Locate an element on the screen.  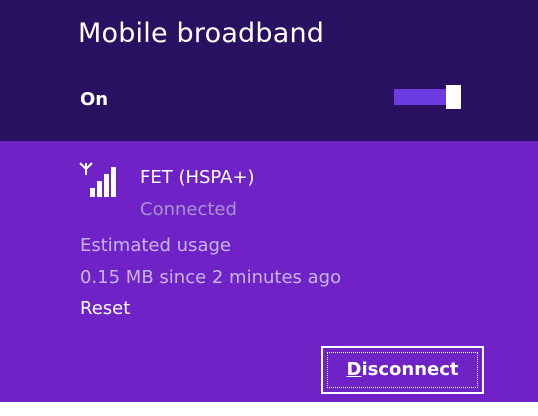
disconnect-label-rest: isconnect is located at coordinates (410, 369).